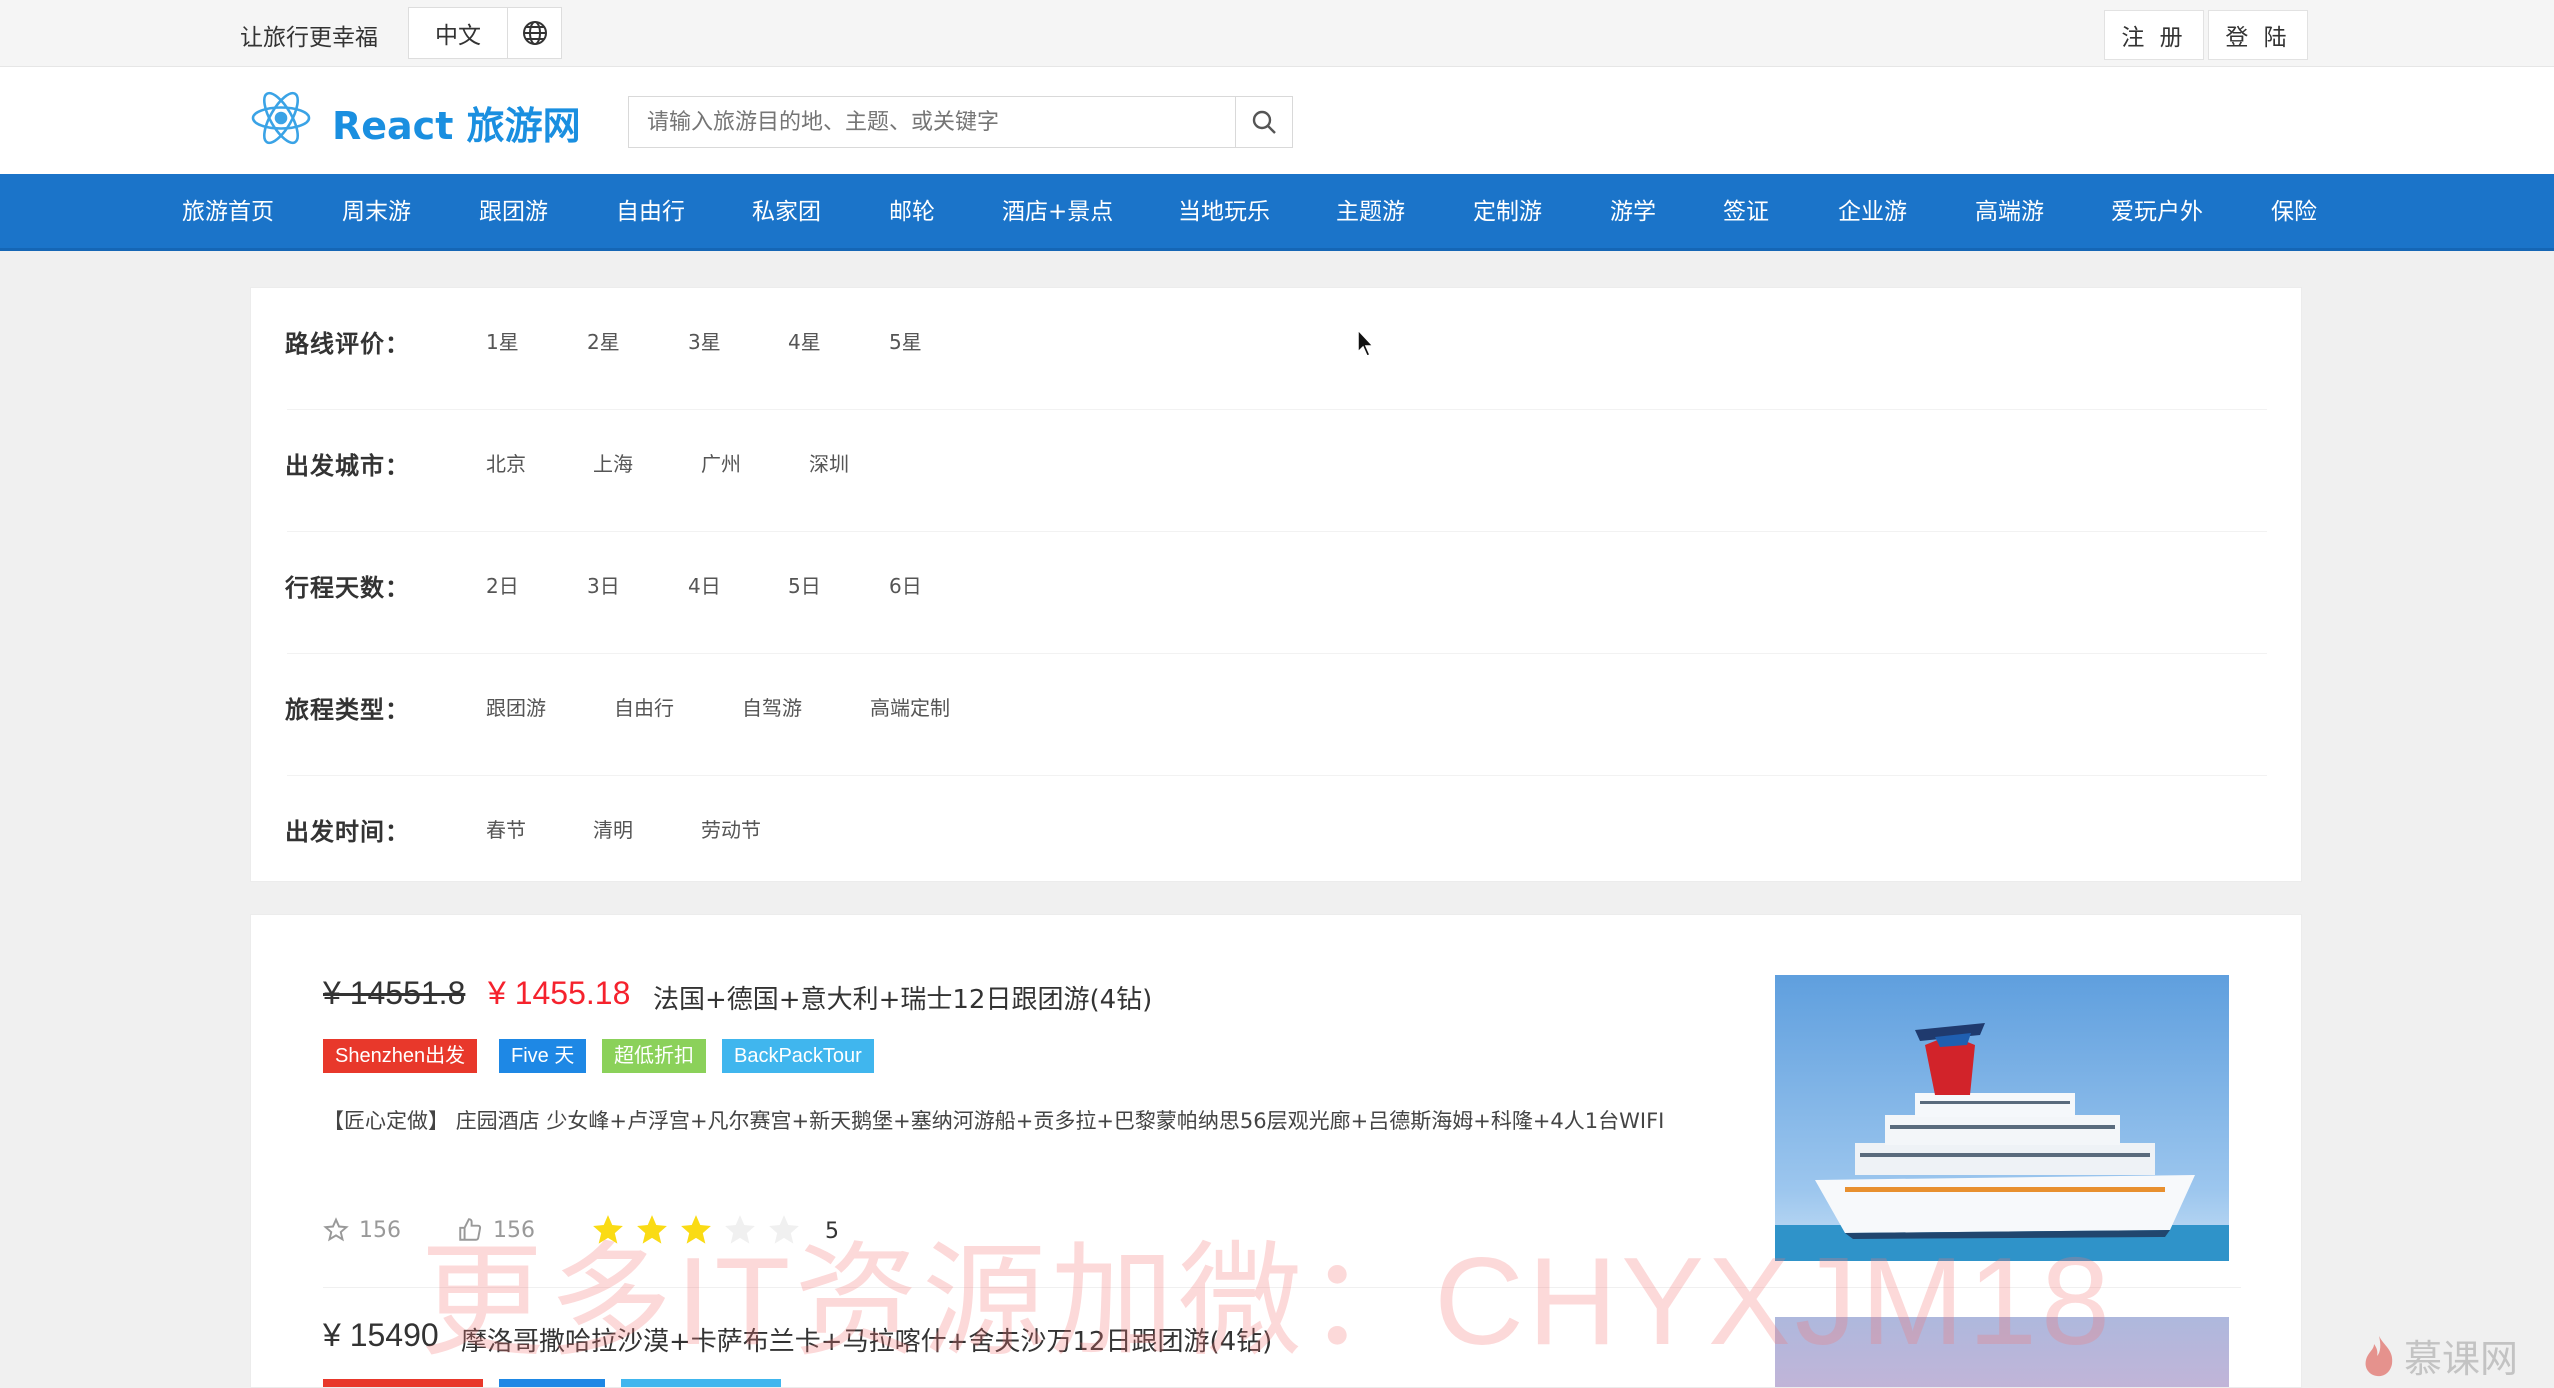 This screenshot has width=2554, height=1388. I want to click on price: ¥ 15490, so click(381, 1335).